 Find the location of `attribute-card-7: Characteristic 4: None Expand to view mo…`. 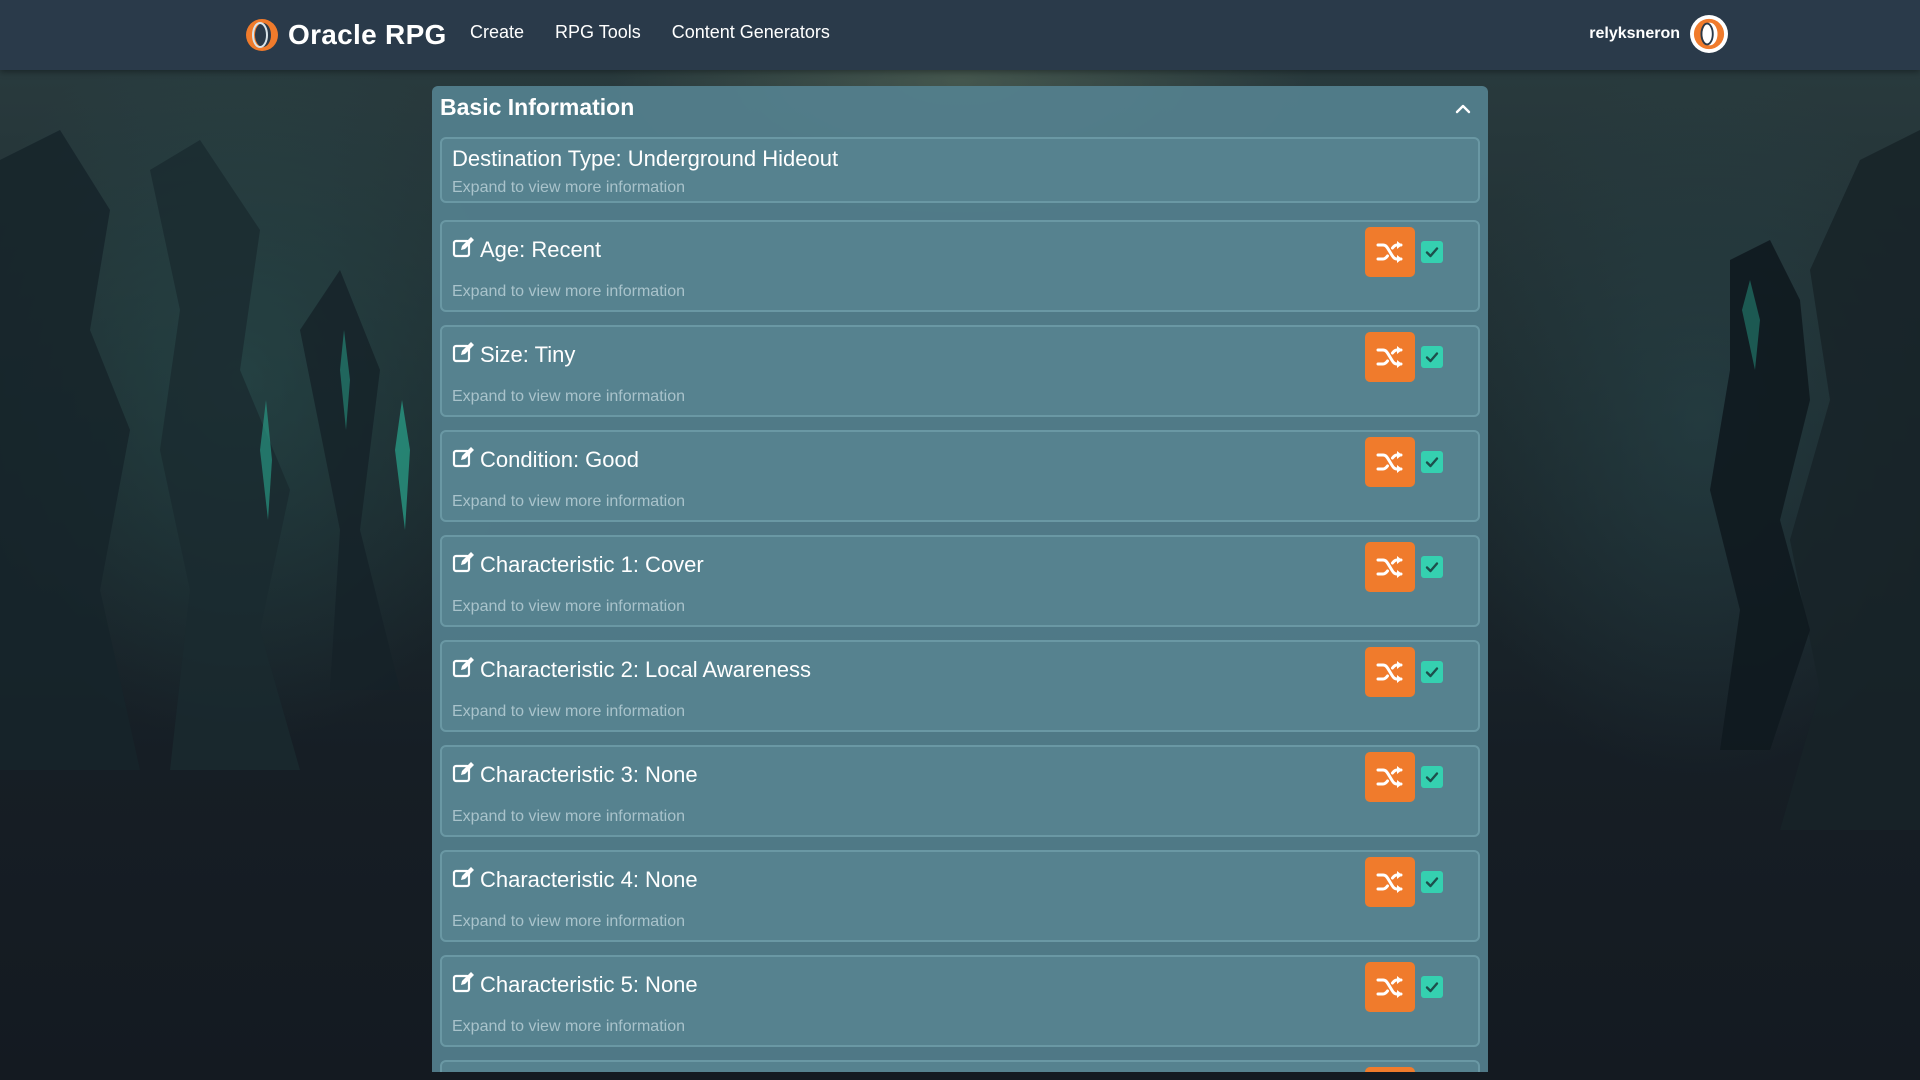

attribute-card-7: Characteristic 4: None Expand to view mo… is located at coordinates (960, 896).